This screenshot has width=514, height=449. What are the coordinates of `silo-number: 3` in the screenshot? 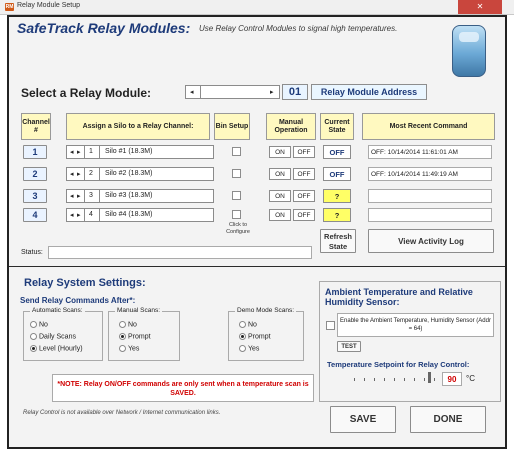 It's located at (91, 195).